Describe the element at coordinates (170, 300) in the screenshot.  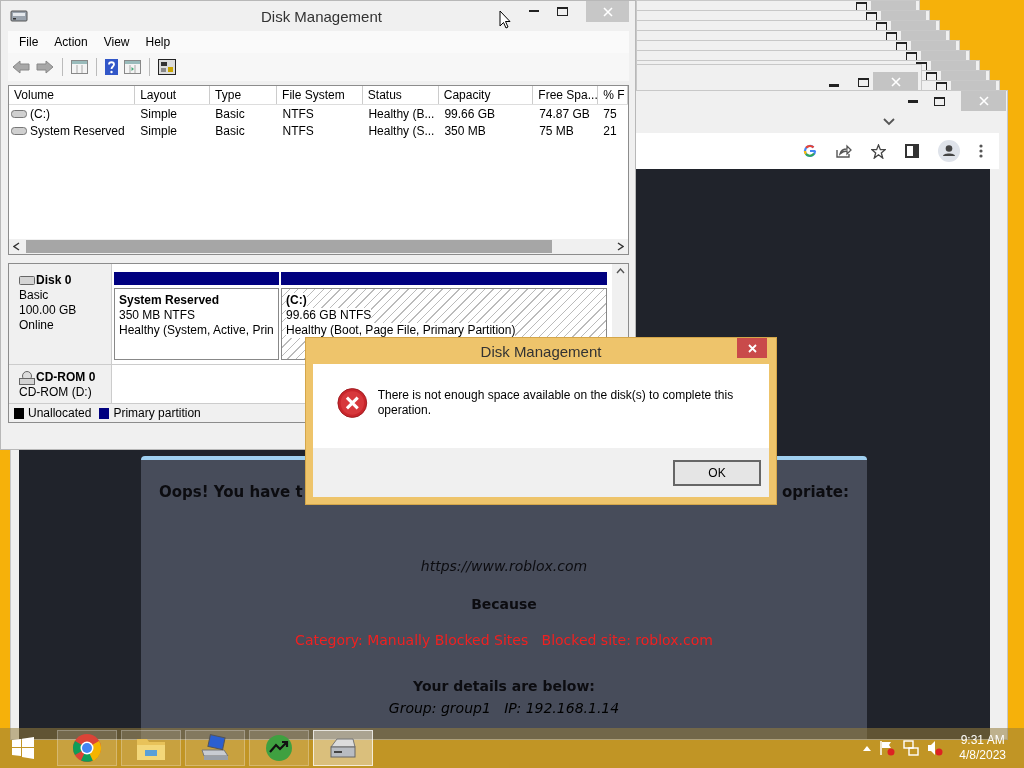
I see `partition-name: System Reserved` at that location.